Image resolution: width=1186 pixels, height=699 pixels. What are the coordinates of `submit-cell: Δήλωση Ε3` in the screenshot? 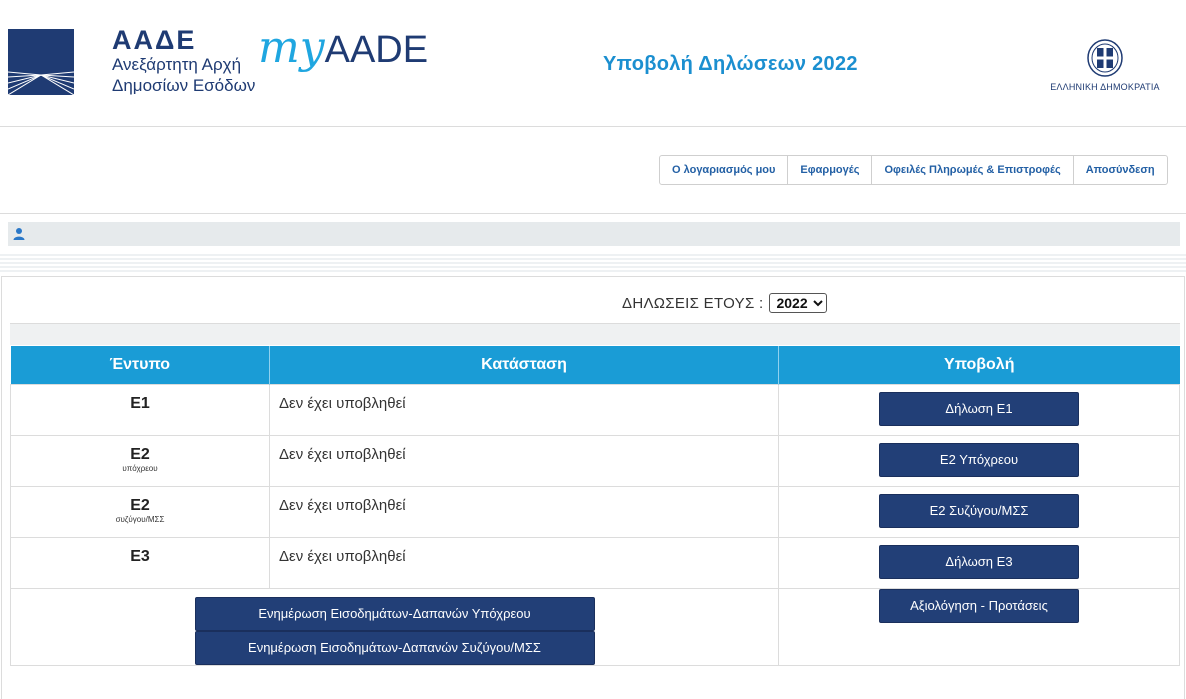 It's located at (979, 562).